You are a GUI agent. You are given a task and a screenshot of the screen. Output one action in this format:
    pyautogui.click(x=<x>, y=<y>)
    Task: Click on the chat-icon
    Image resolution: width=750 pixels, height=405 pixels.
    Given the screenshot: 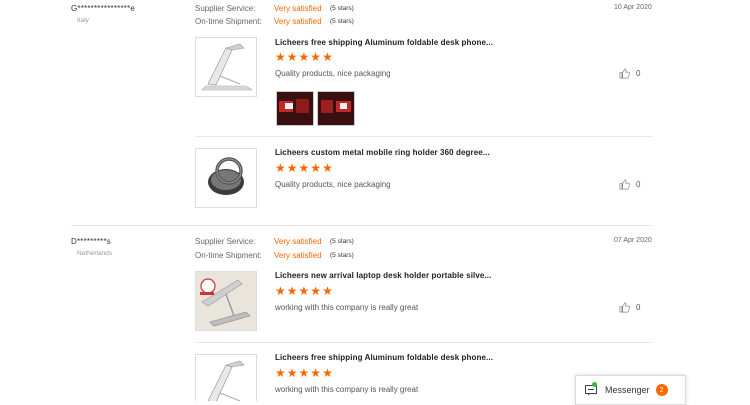 What is the action you would take?
    pyautogui.click(x=591, y=388)
    